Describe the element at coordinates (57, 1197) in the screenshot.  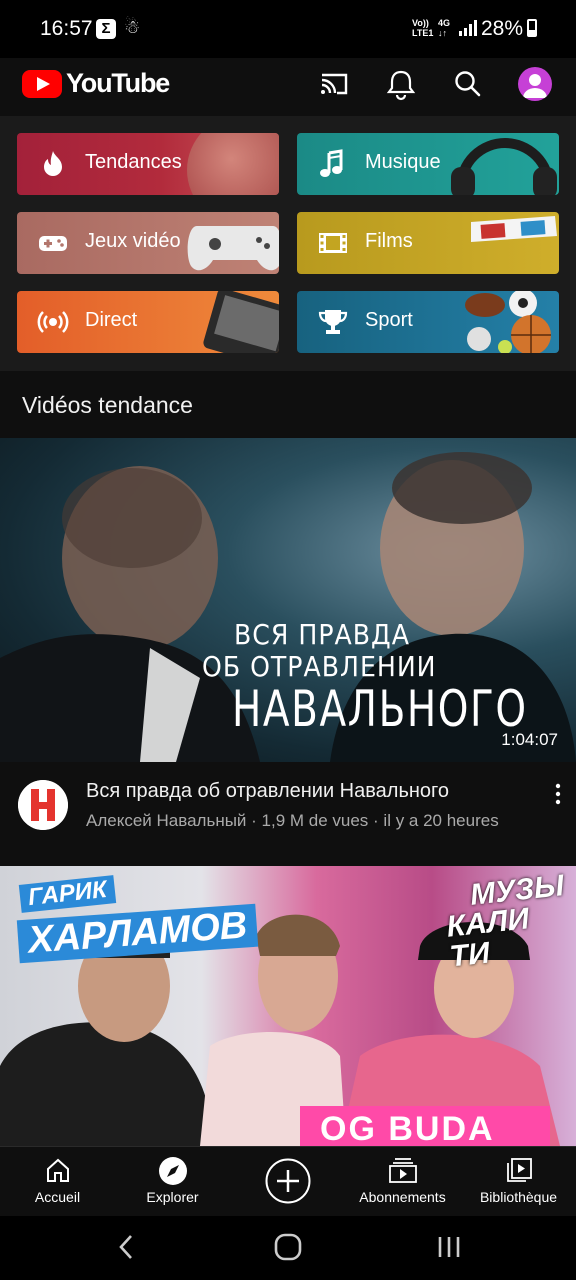
I see `nav-label: Accueil` at that location.